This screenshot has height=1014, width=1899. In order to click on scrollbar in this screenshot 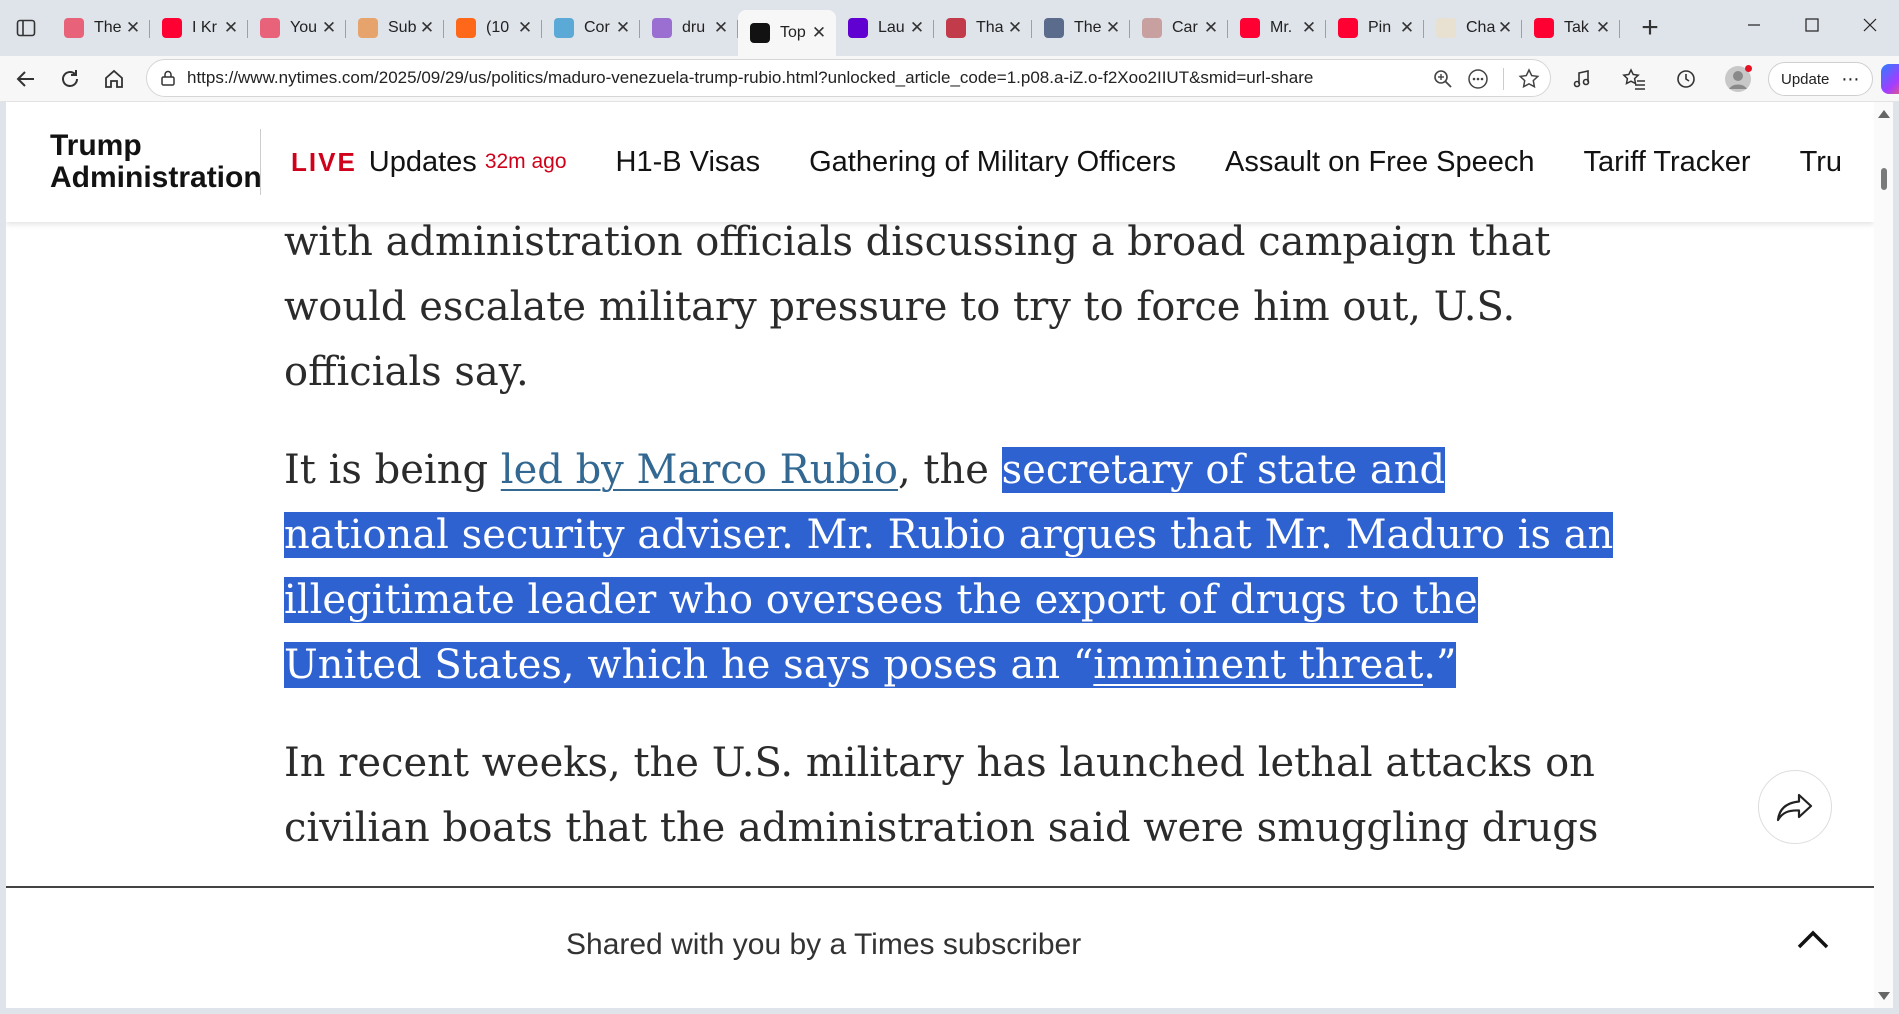, I will do `click(1883, 555)`.